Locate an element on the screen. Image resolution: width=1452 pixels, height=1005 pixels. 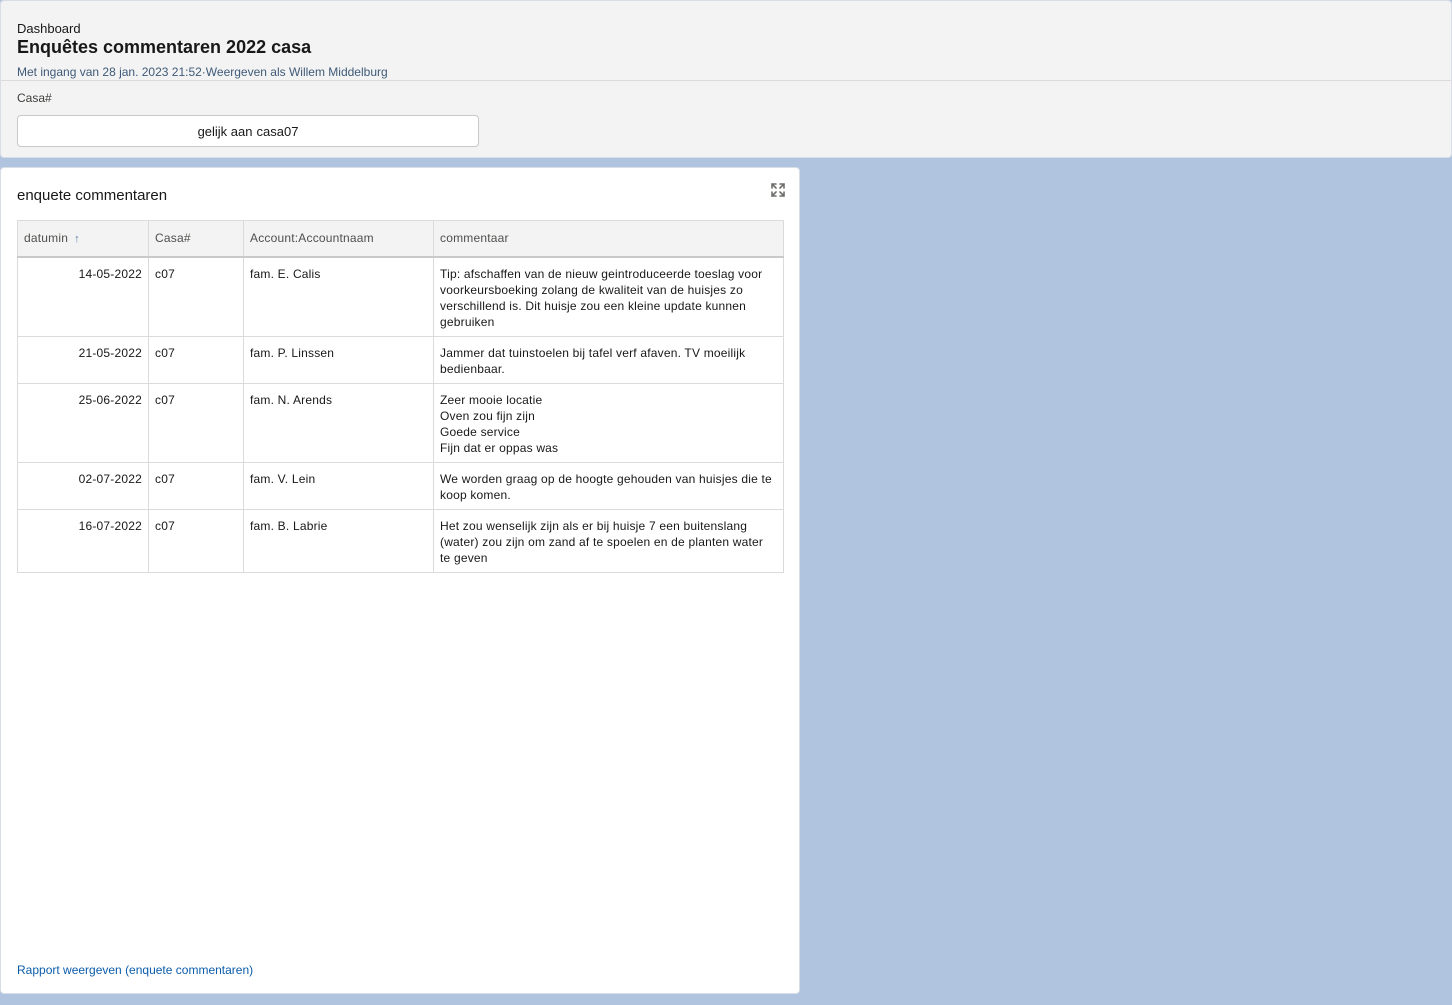
account-link: fam. E. Calis is located at coordinates (338, 296).